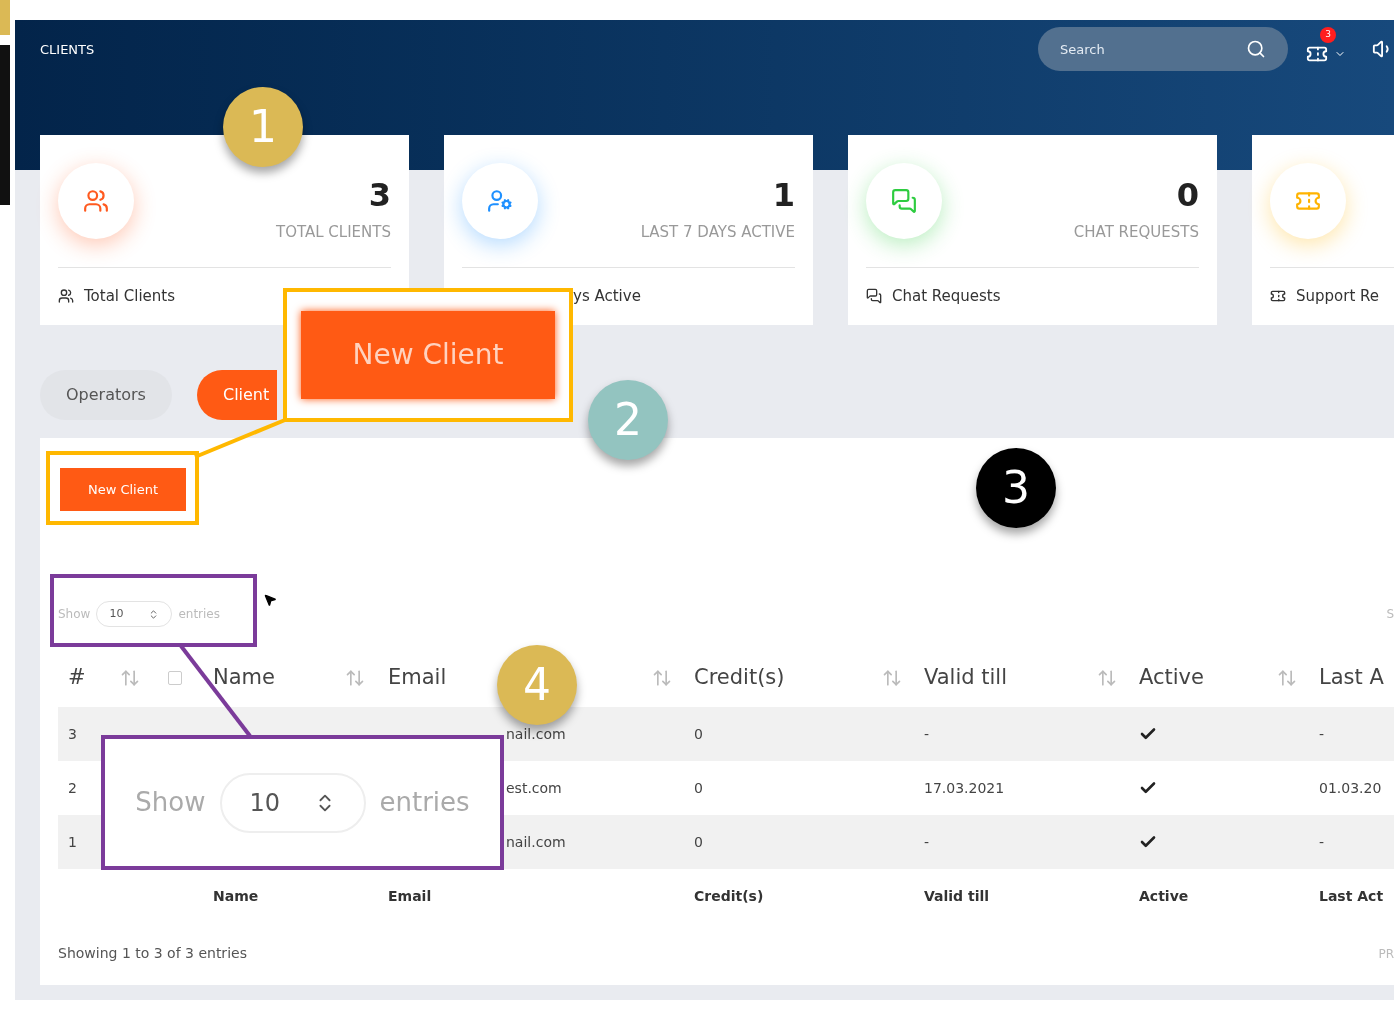 The width and height of the screenshot is (1394, 1016). What do you see at coordinates (801, 896) in the screenshot?
I see `column-footer: Credit(s)` at bounding box center [801, 896].